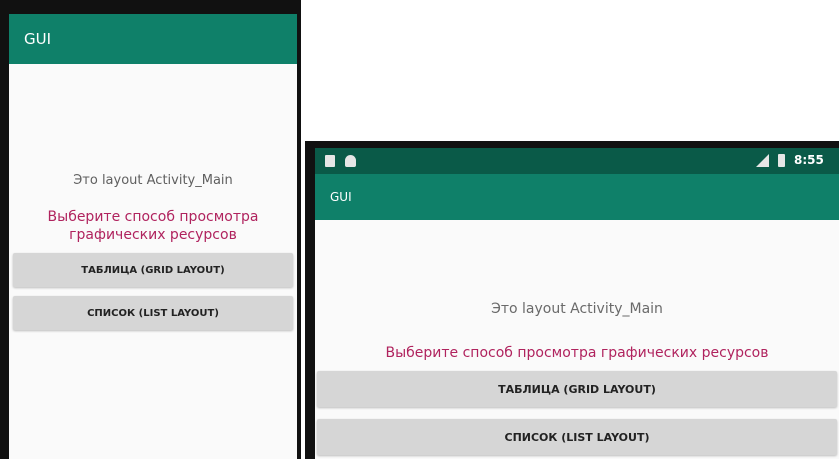 The image size is (839, 459). Describe the element at coordinates (350, 161) in the screenshot. I see `android-debug-icon` at that location.